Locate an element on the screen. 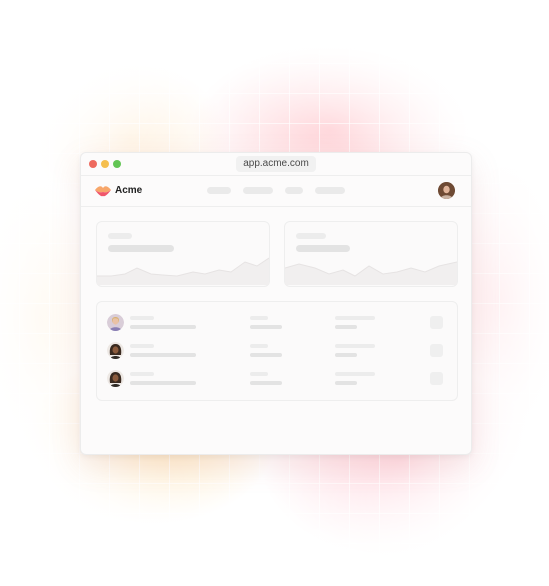 The width and height of the screenshot is (549, 586). people-table is located at coordinates (277, 351).